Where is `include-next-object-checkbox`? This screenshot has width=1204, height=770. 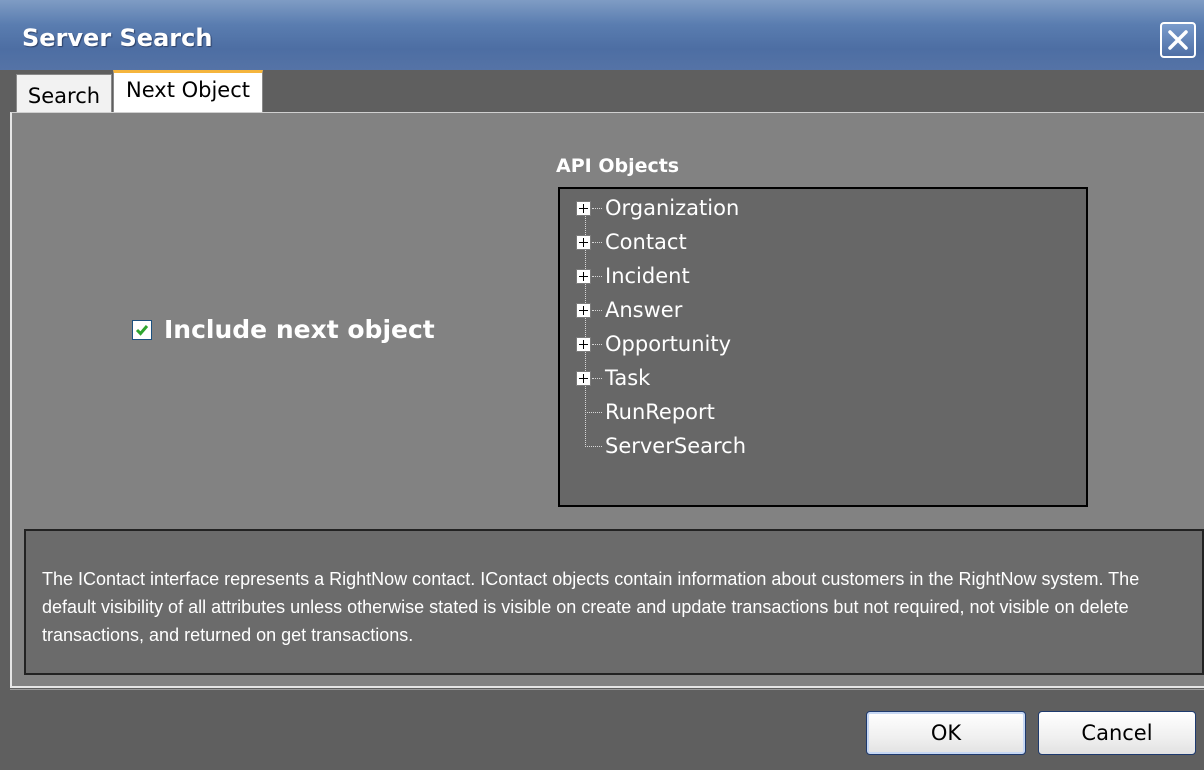 include-next-object-checkbox is located at coordinates (142, 329).